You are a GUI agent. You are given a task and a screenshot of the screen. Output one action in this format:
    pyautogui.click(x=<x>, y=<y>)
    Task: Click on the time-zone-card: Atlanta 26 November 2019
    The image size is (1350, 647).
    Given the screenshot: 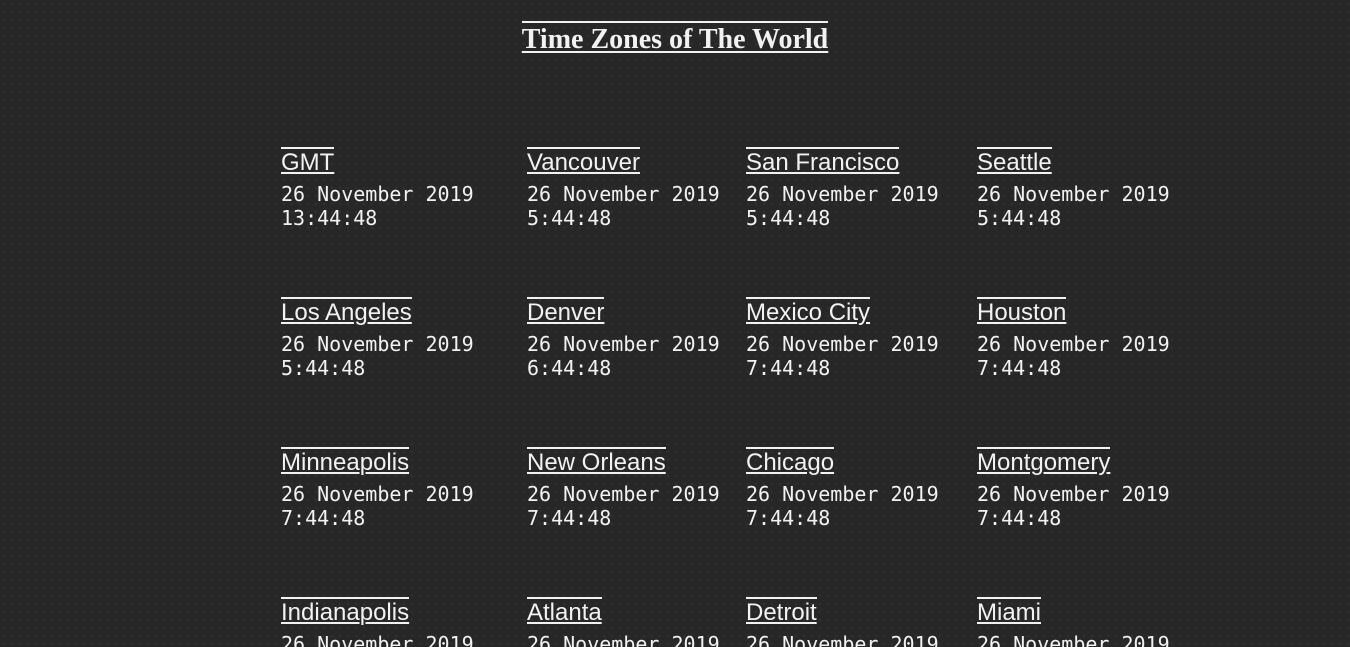 What is the action you would take?
    pyautogui.click(x=642, y=622)
    